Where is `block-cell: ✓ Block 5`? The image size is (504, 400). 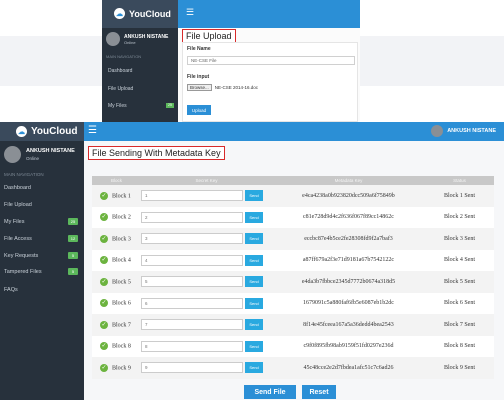
block-cell: ✓ Block 5 is located at coordinates (116, 282).